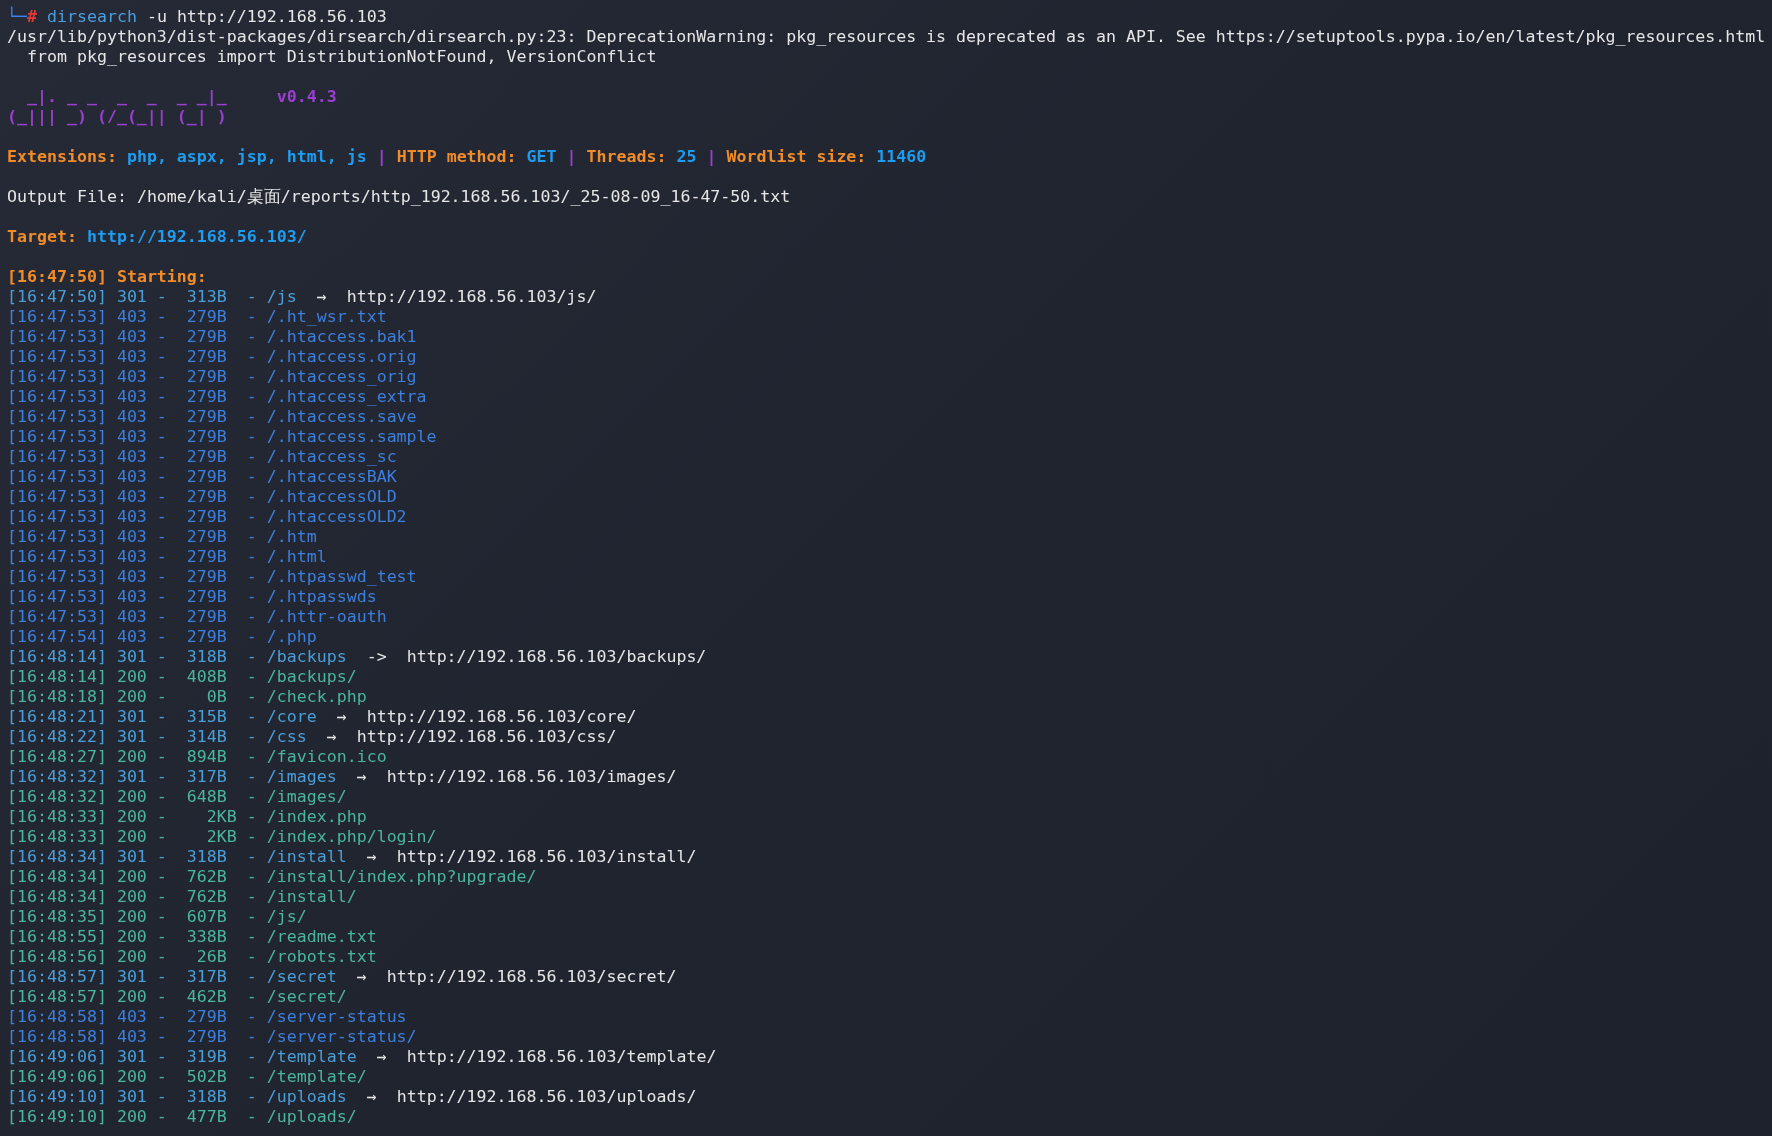 Image resolution: width=1772 pixels, height=1136 pixels. Describe the element at coordinates (42, 237) in the screenshot. I see `target-label: Target:` at that location.